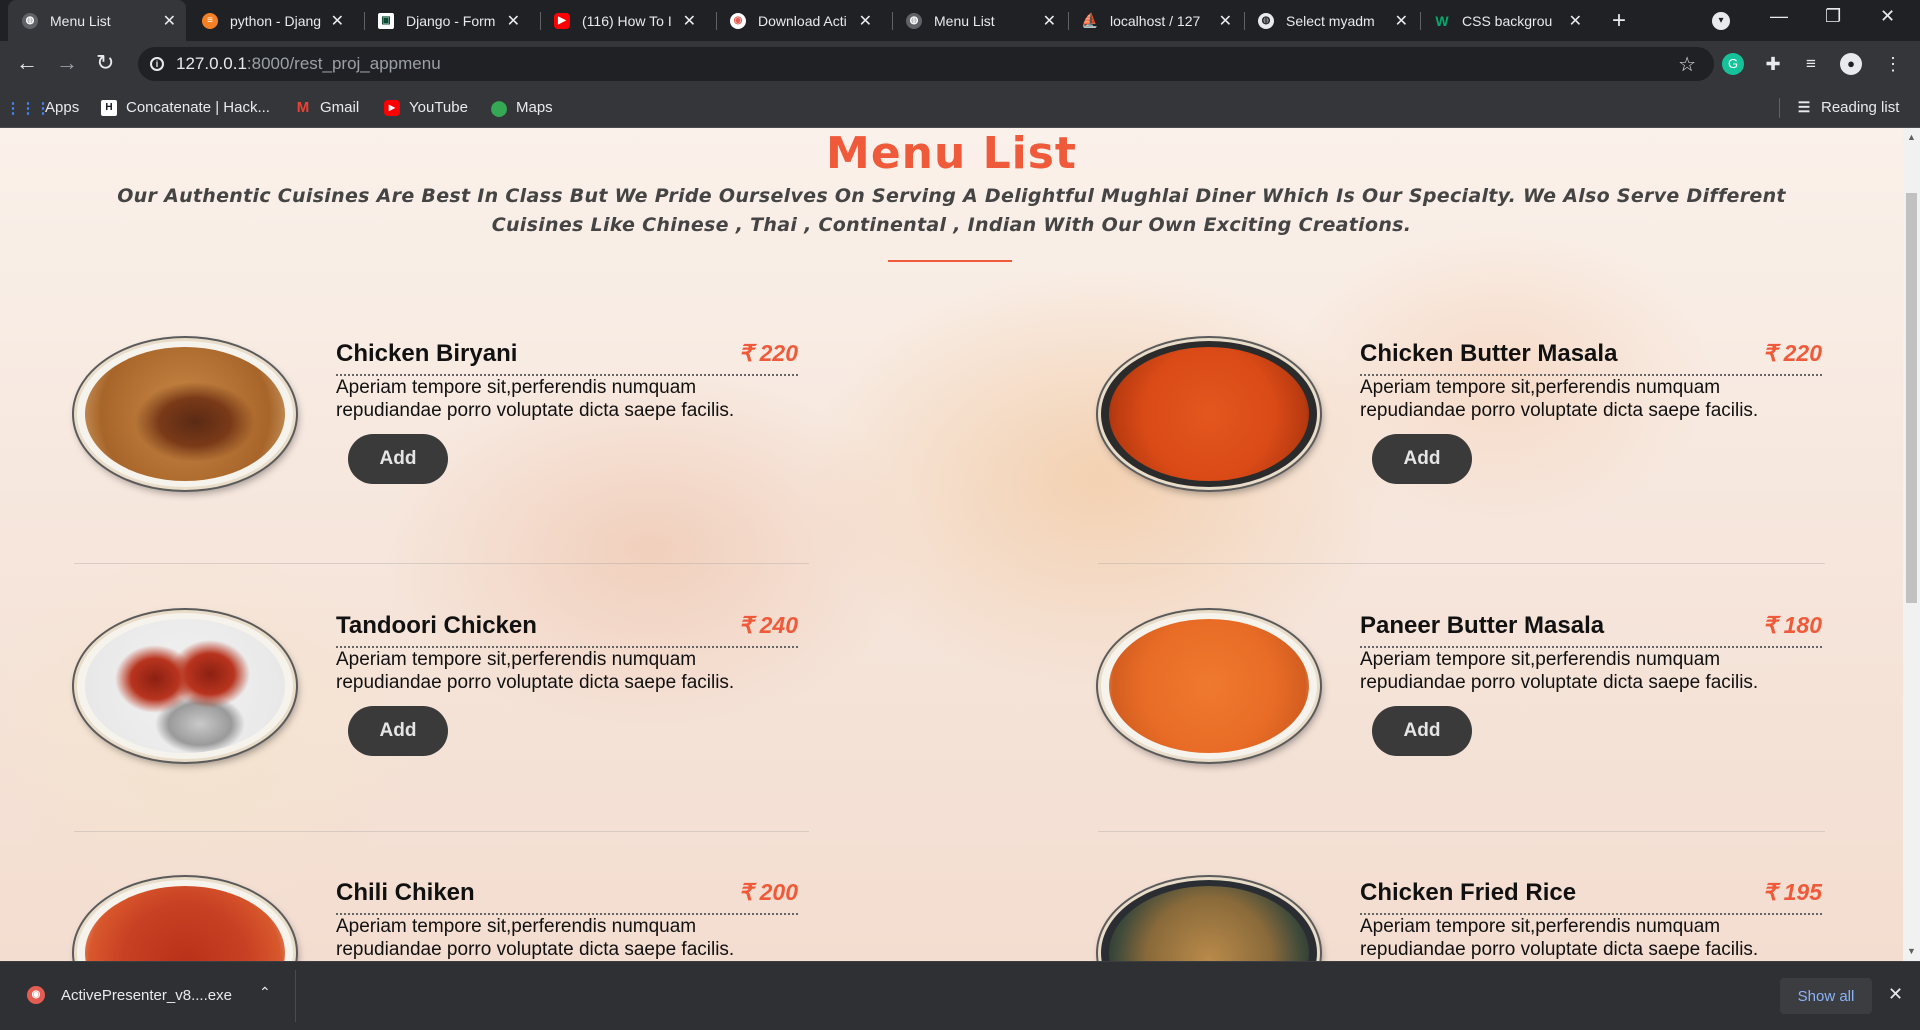 The height and width of the screenshot is (1030, 1920). Describe the element at coordinates (67, 63) in the screenshot. I see `forward-icon: →` at that location.